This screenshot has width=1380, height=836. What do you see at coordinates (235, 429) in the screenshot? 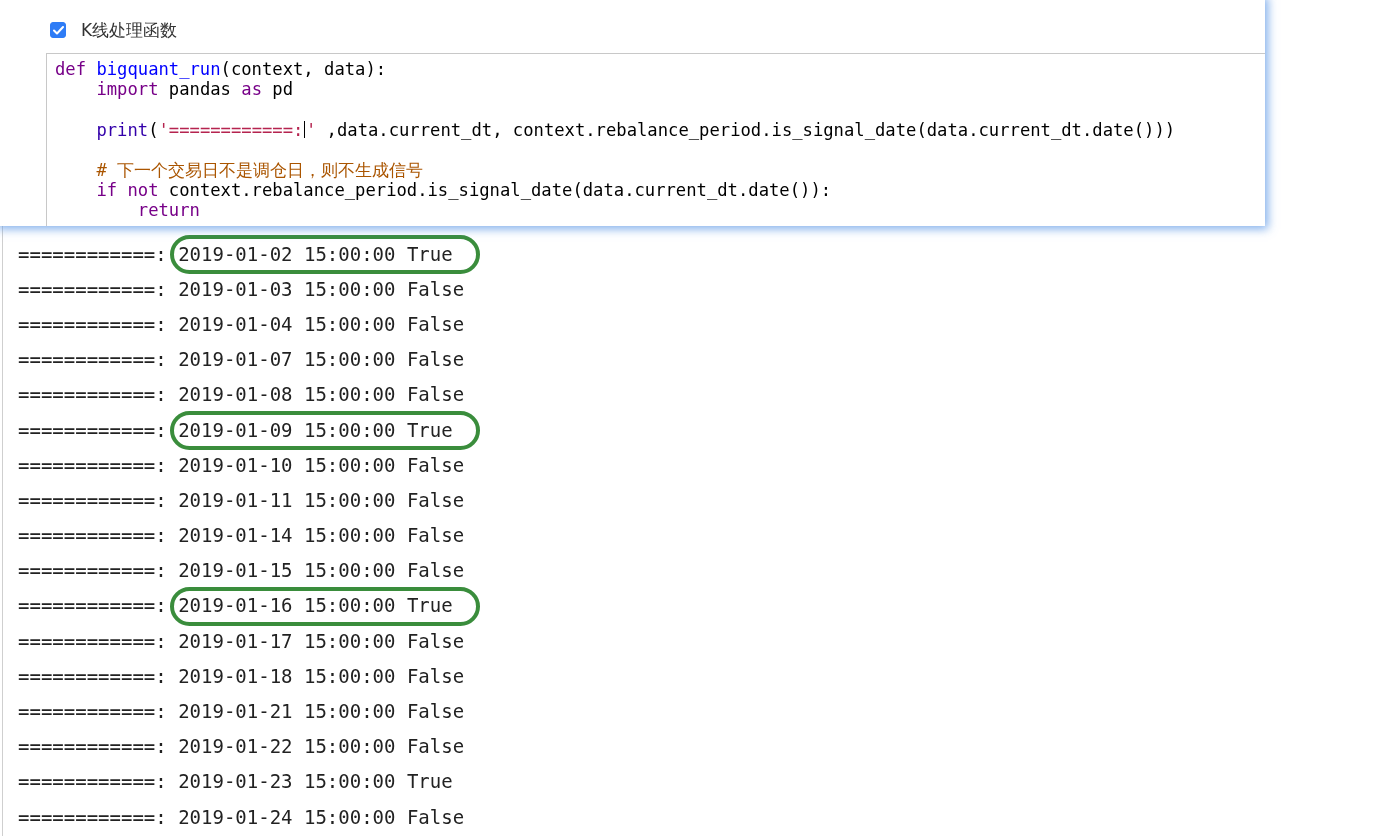
I see `output-line: ============: 2019-01-09 15:00:00 True` at bounding box center [235, 429].